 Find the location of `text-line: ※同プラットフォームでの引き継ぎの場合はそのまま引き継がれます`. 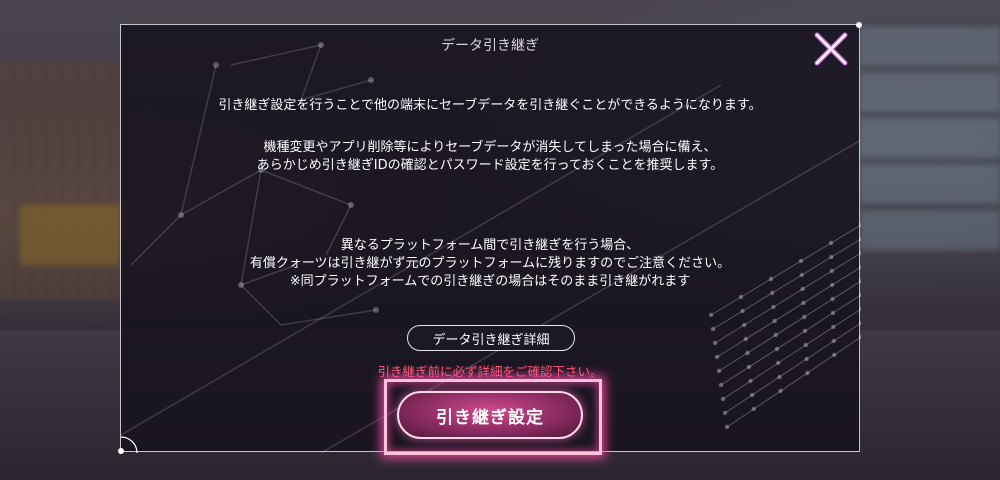

text-line: ※同プラットフォームでの引き継ぎの場合はそのまま引き継がれます is located at coordinates (490, 281).